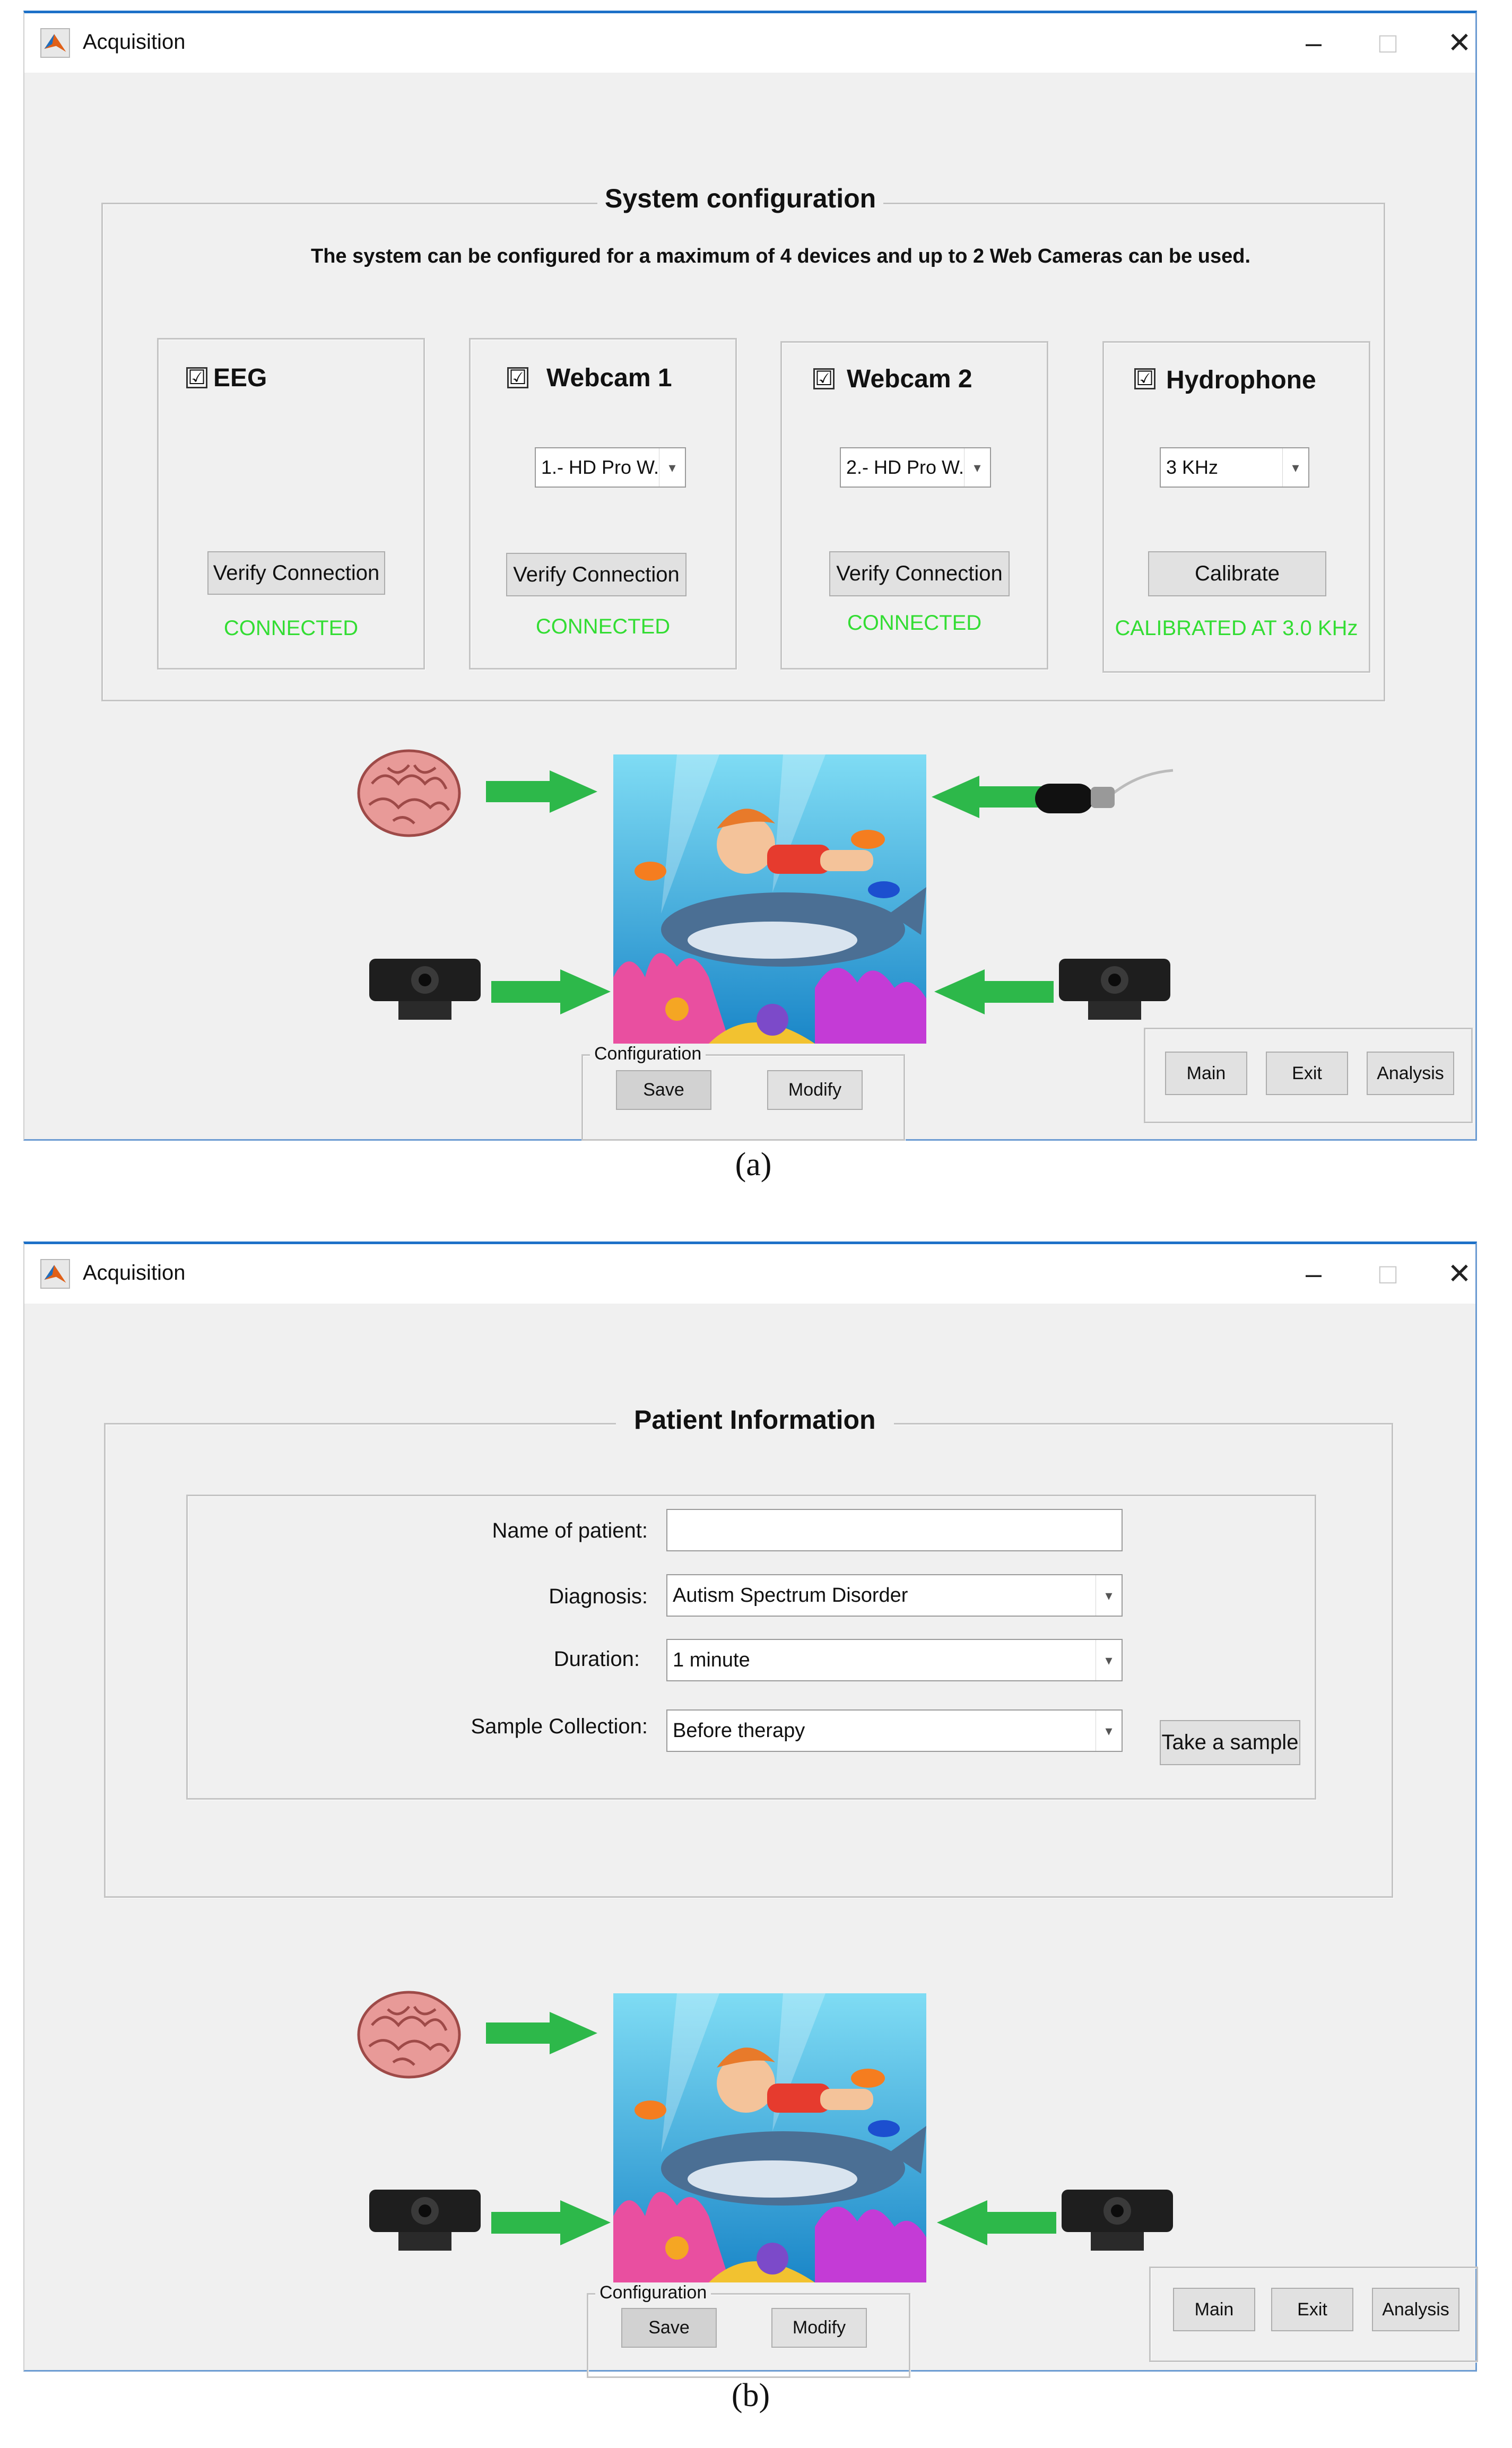 This screenshot has width=1512, height=2448. What do you see at coordinates (240, 378) in the screenshot?
I see `eeg-label: EEG` at bounding box center [240, 378].